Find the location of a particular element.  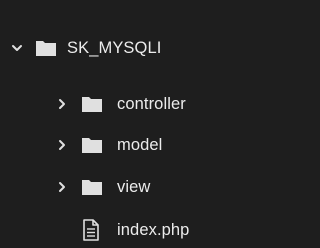

tree-item-label: index.php is located at coordinates (153, 230).